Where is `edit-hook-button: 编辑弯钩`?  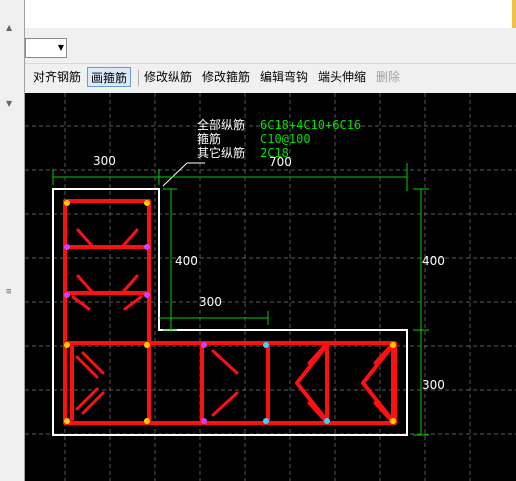 edit-hook-button: 编辑弯钩 is located at coordinates (284, 77).